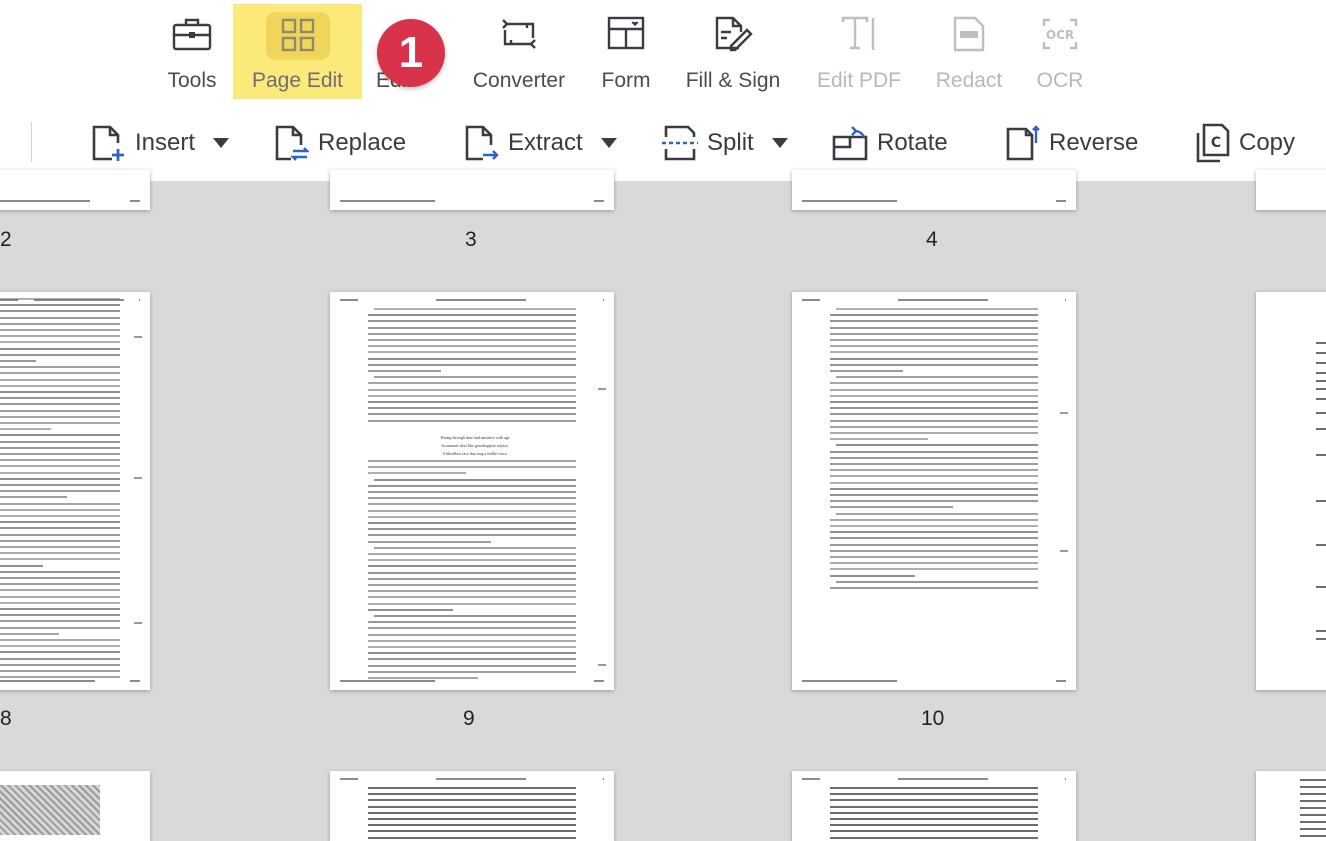 The image size is (1326, 841). I want to click on extract-dropdown-icon, so click(608, 143).